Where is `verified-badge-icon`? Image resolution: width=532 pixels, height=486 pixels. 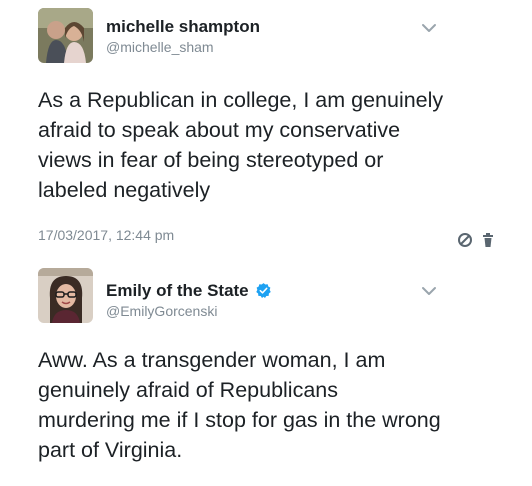 verified-badge-icon is located at coordinates (263, 290).